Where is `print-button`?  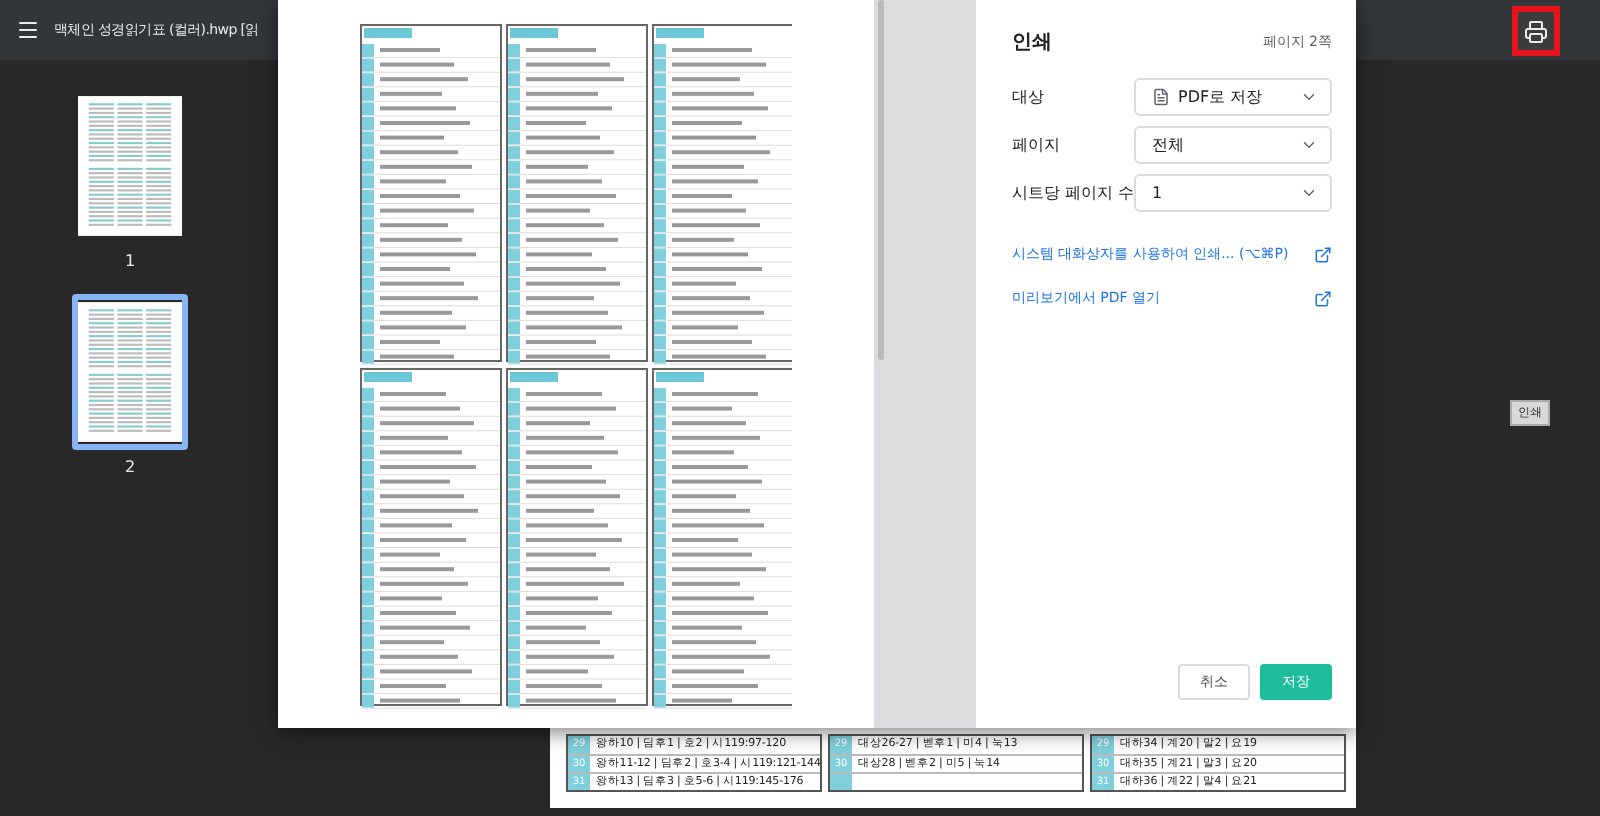
print-button is located at coordinates (1536, 31).